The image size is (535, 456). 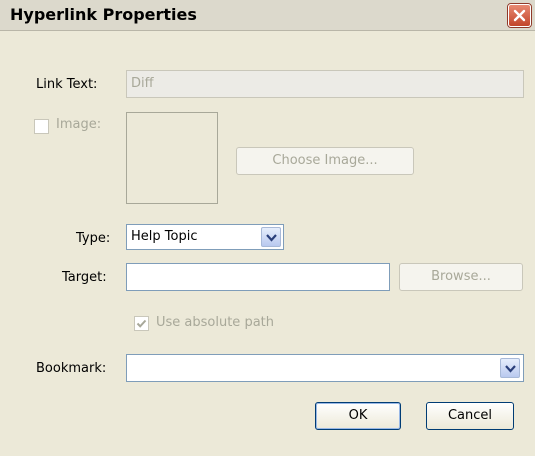 I want to click on bookmark-label: Bookmark:, so click(x=71, y=368).